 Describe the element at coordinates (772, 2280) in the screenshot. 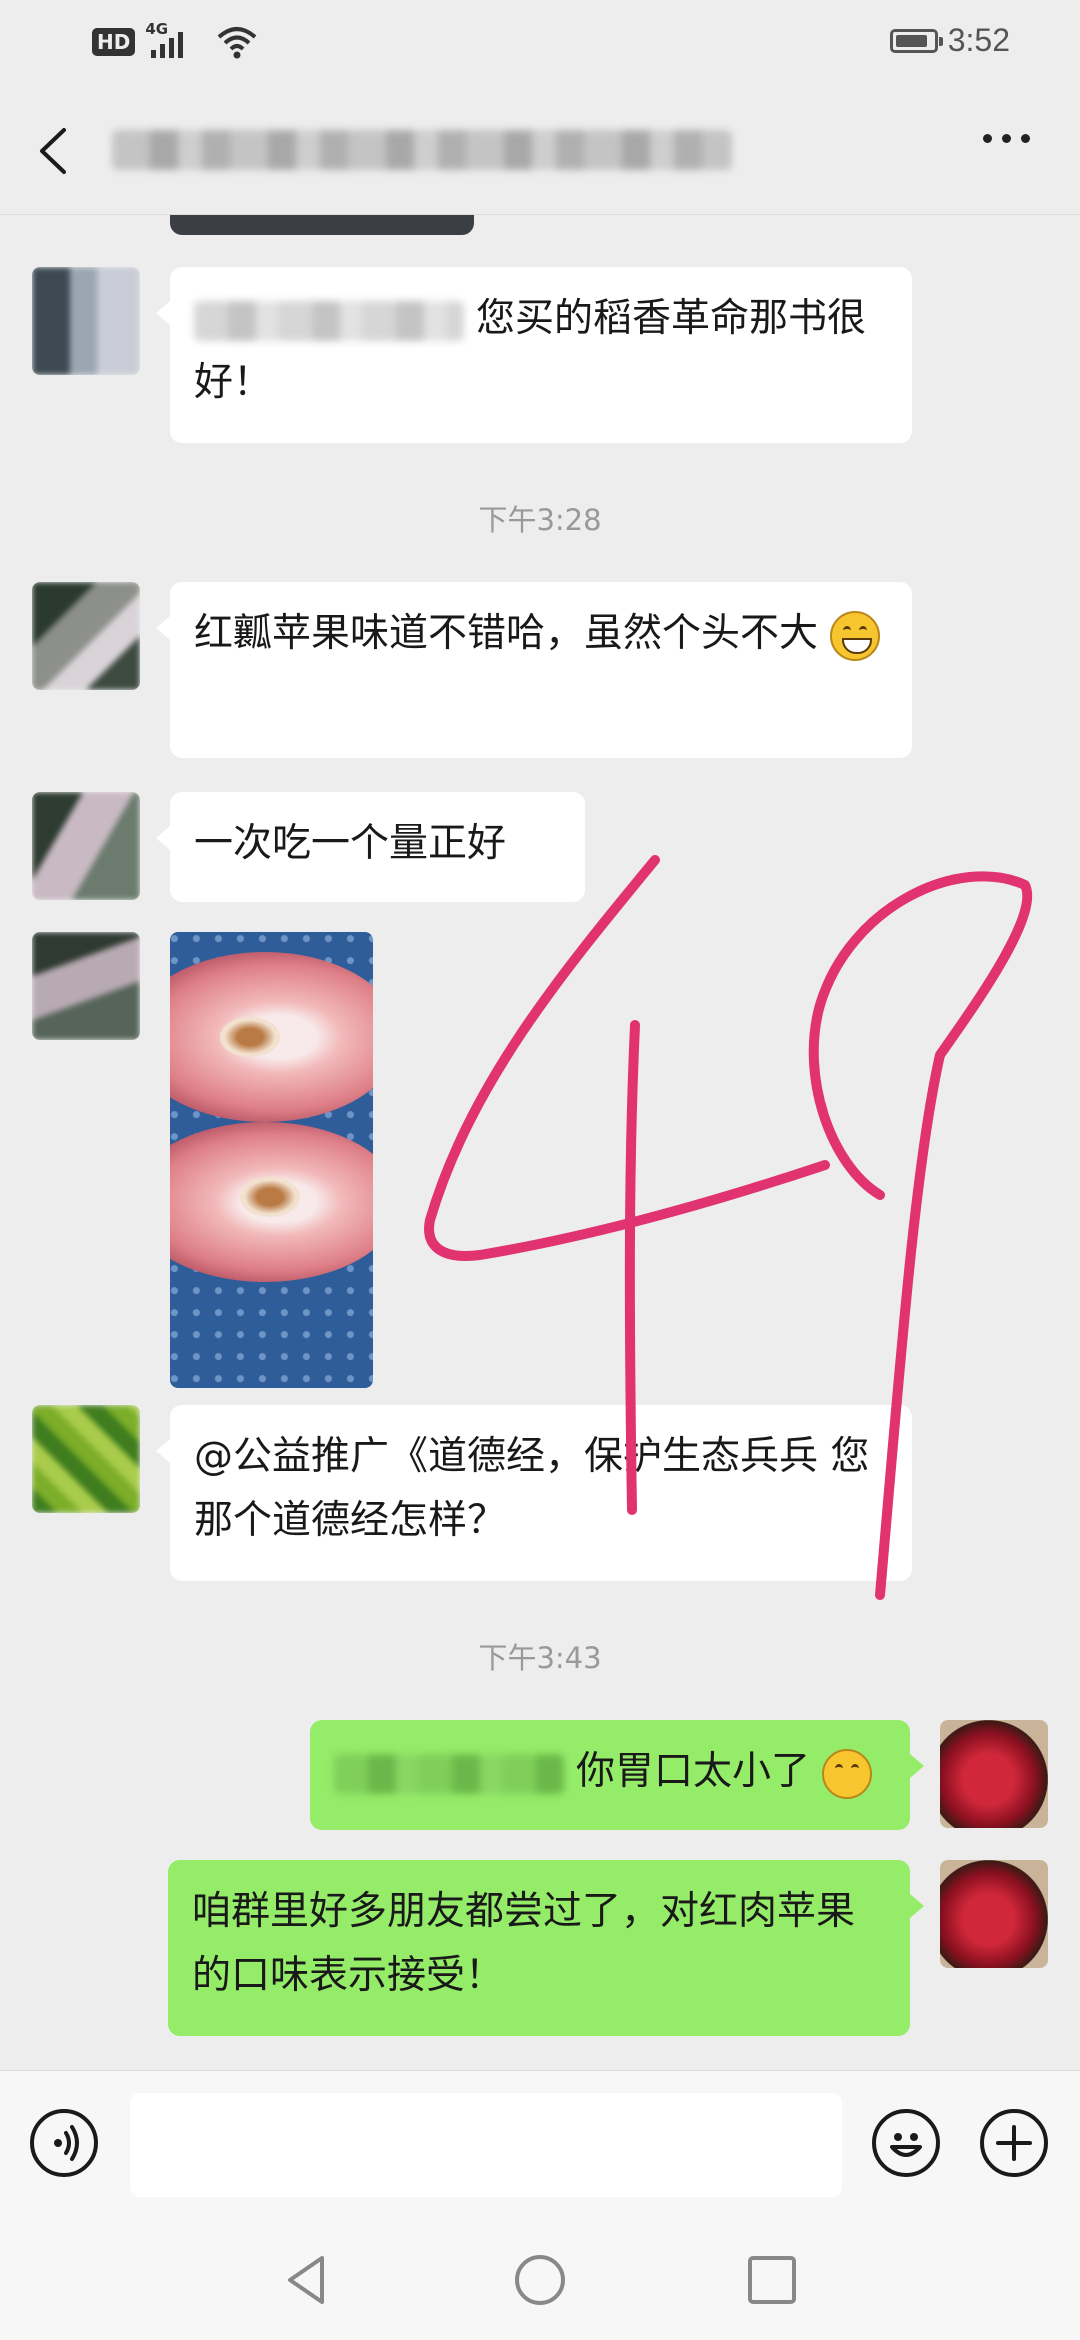

I see `nav-recents-icon` at that location.